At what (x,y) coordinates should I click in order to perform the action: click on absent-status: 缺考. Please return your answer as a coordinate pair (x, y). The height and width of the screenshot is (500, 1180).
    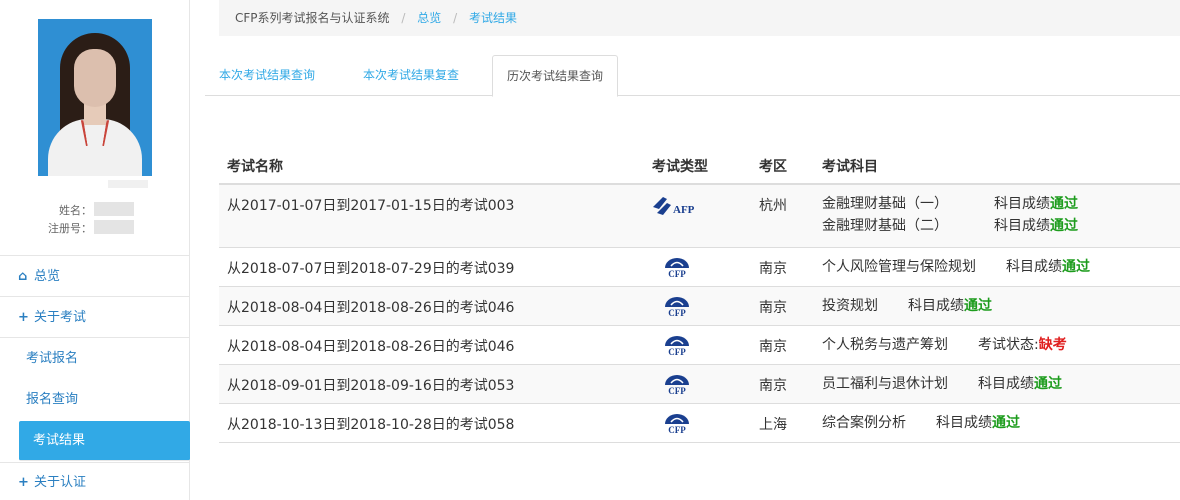
    Looking at the image, I should click on (1052, 345).